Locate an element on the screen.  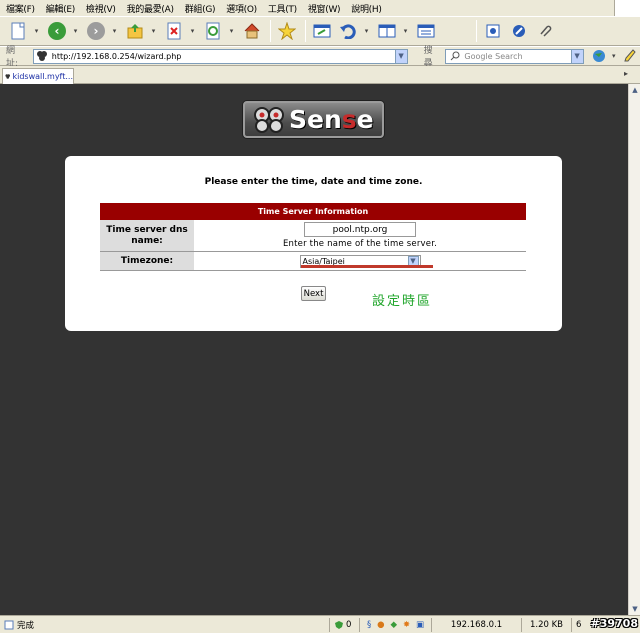
undo-dropdown: ▾ is located at coordinates (366, 31).